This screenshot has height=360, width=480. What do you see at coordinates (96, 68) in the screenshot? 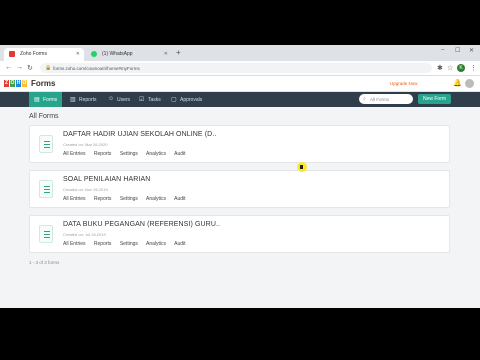
I see `url-text: forms.zoho.com/coumoutri/home#myForms` at bounding box center [96, 68].